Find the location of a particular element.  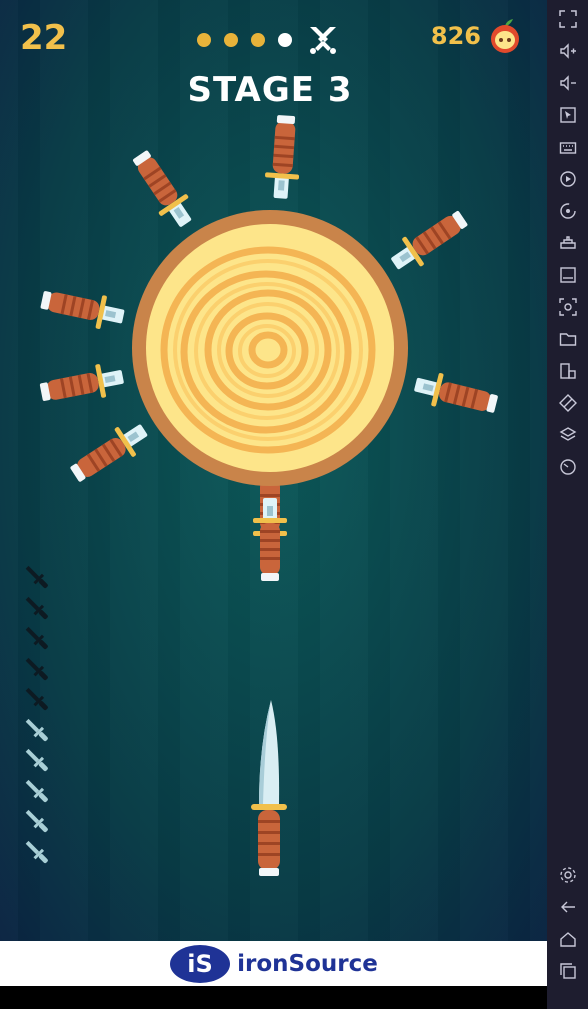

volume-down-icon is located at coordinates (568, 83).